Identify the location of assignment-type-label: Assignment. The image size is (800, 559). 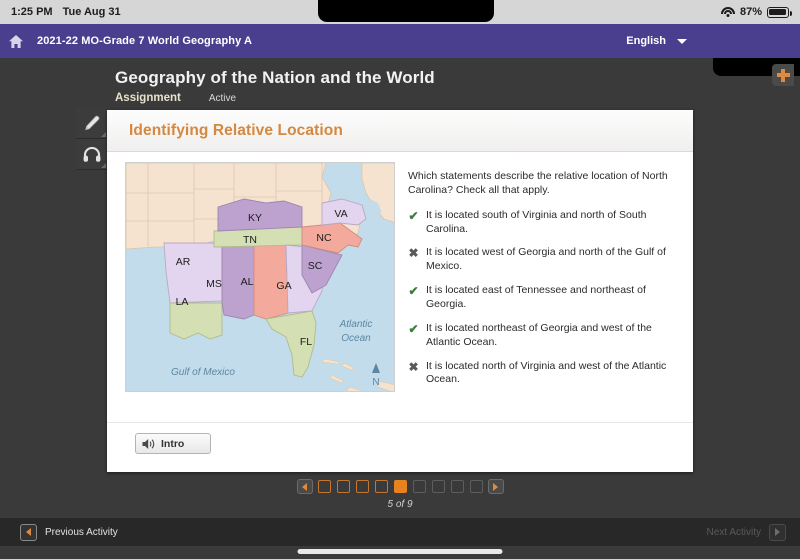
(148, 98).